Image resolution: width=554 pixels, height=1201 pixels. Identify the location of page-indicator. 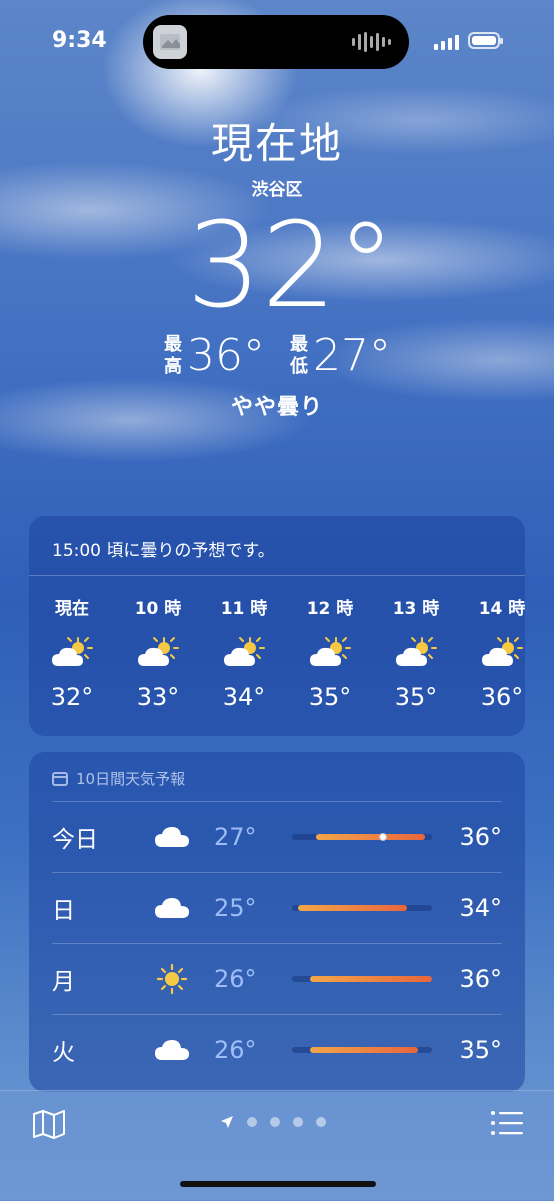
(273, 1122).